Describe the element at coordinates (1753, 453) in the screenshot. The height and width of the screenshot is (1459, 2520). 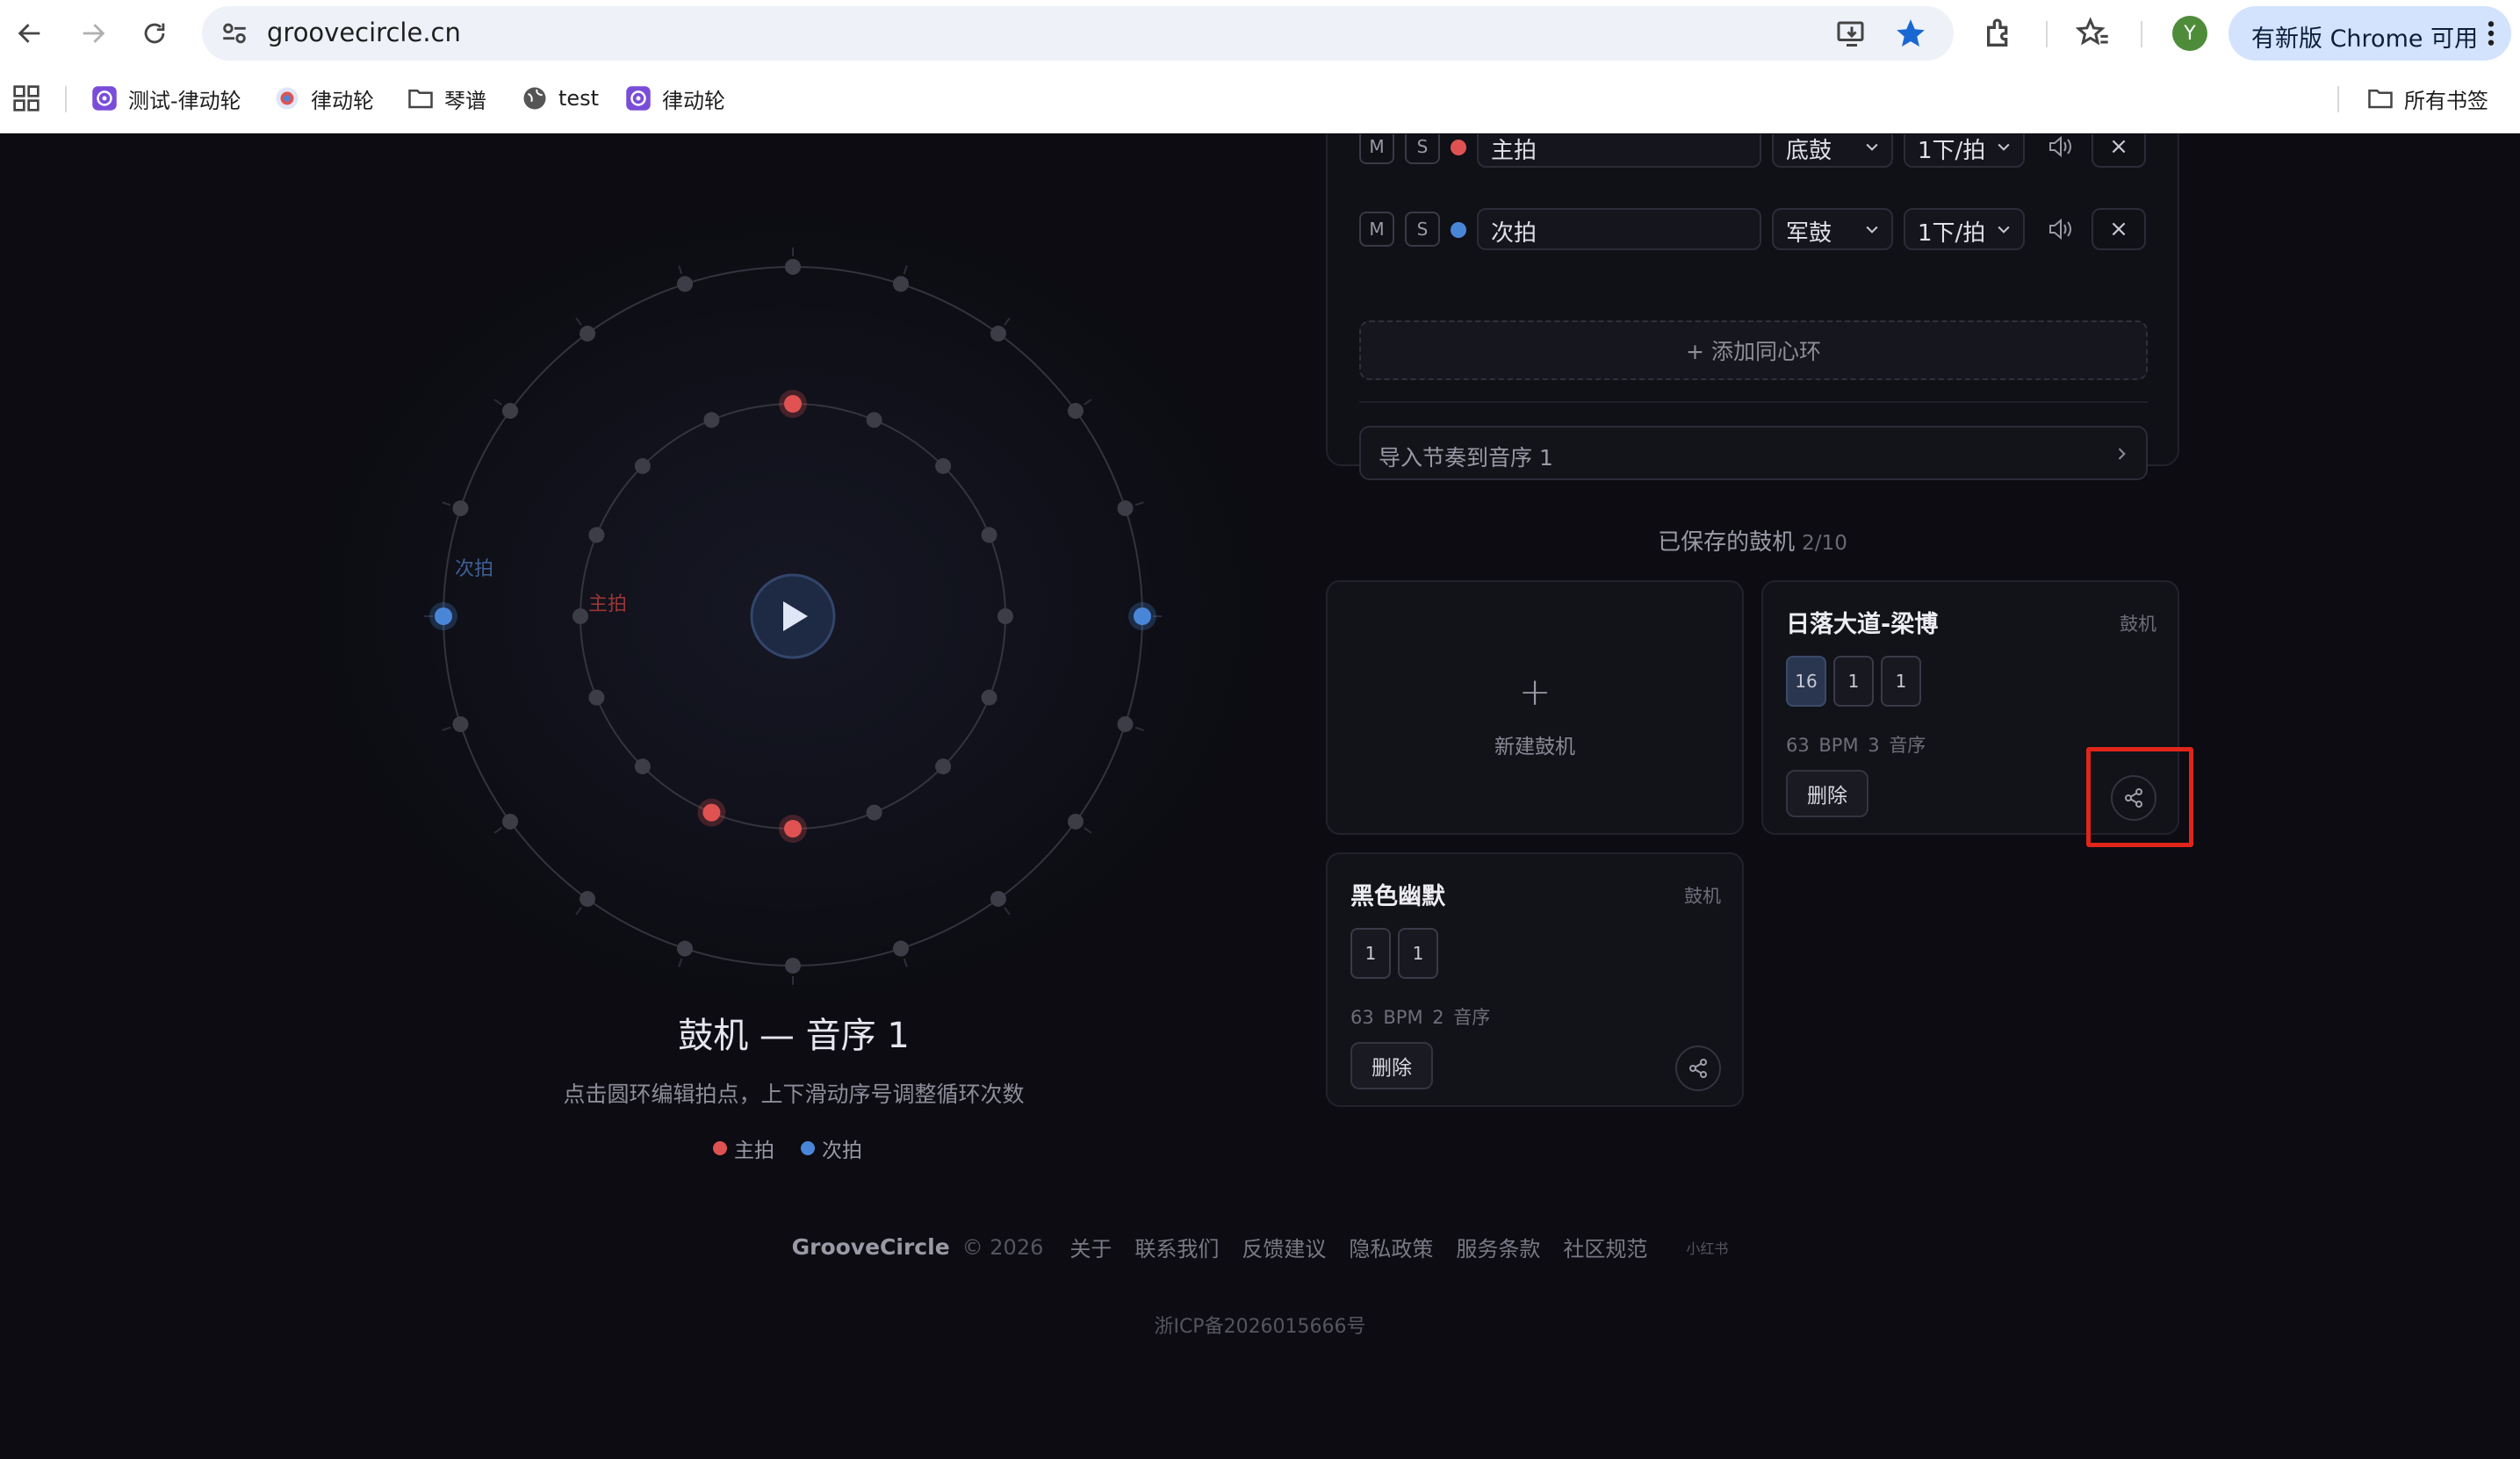
I see `import-rhythm-button: 导入节奏到音序 1` at that location.